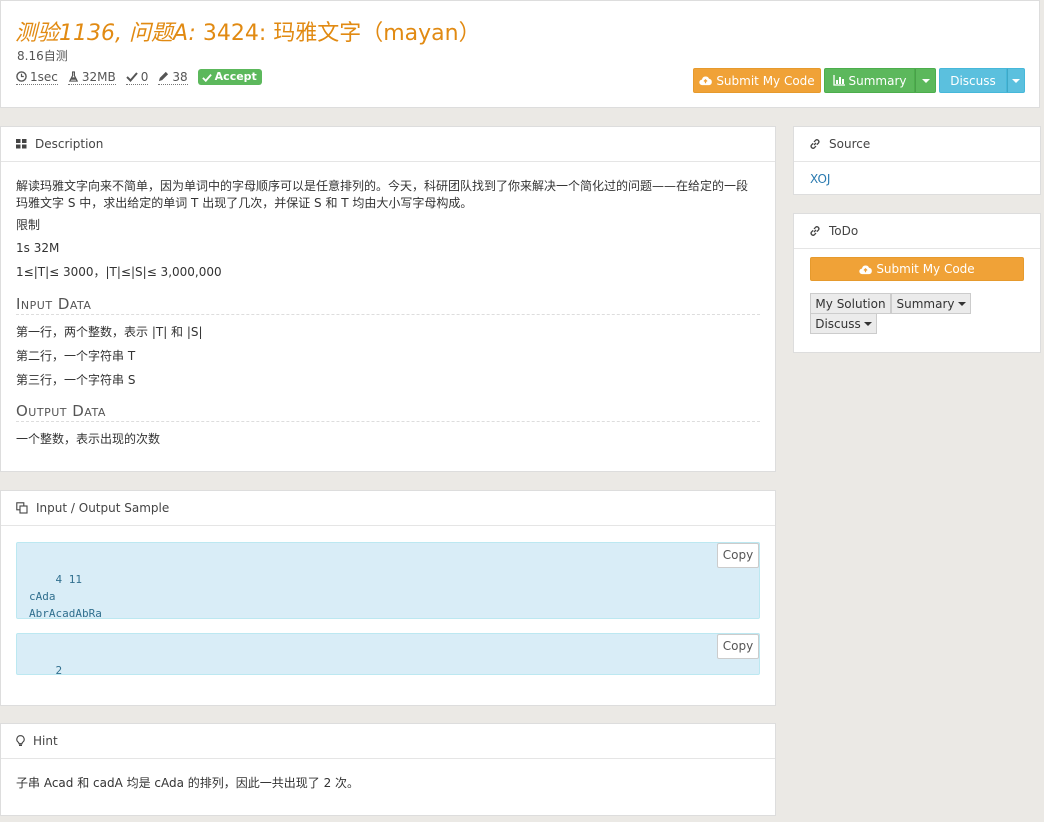  I want to click on time-limit-value: 1sec, so click(44, 76).